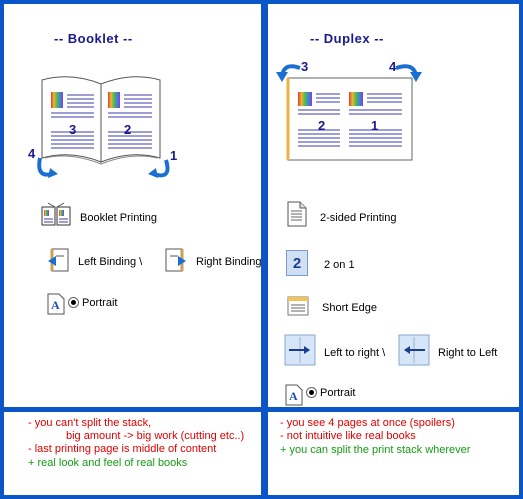 The width and height of the screenshot is (523, 499). Describe the element at coordinates (467, 353) in the screenshot. I see `right-to-left-label: Right to Left` at that location.